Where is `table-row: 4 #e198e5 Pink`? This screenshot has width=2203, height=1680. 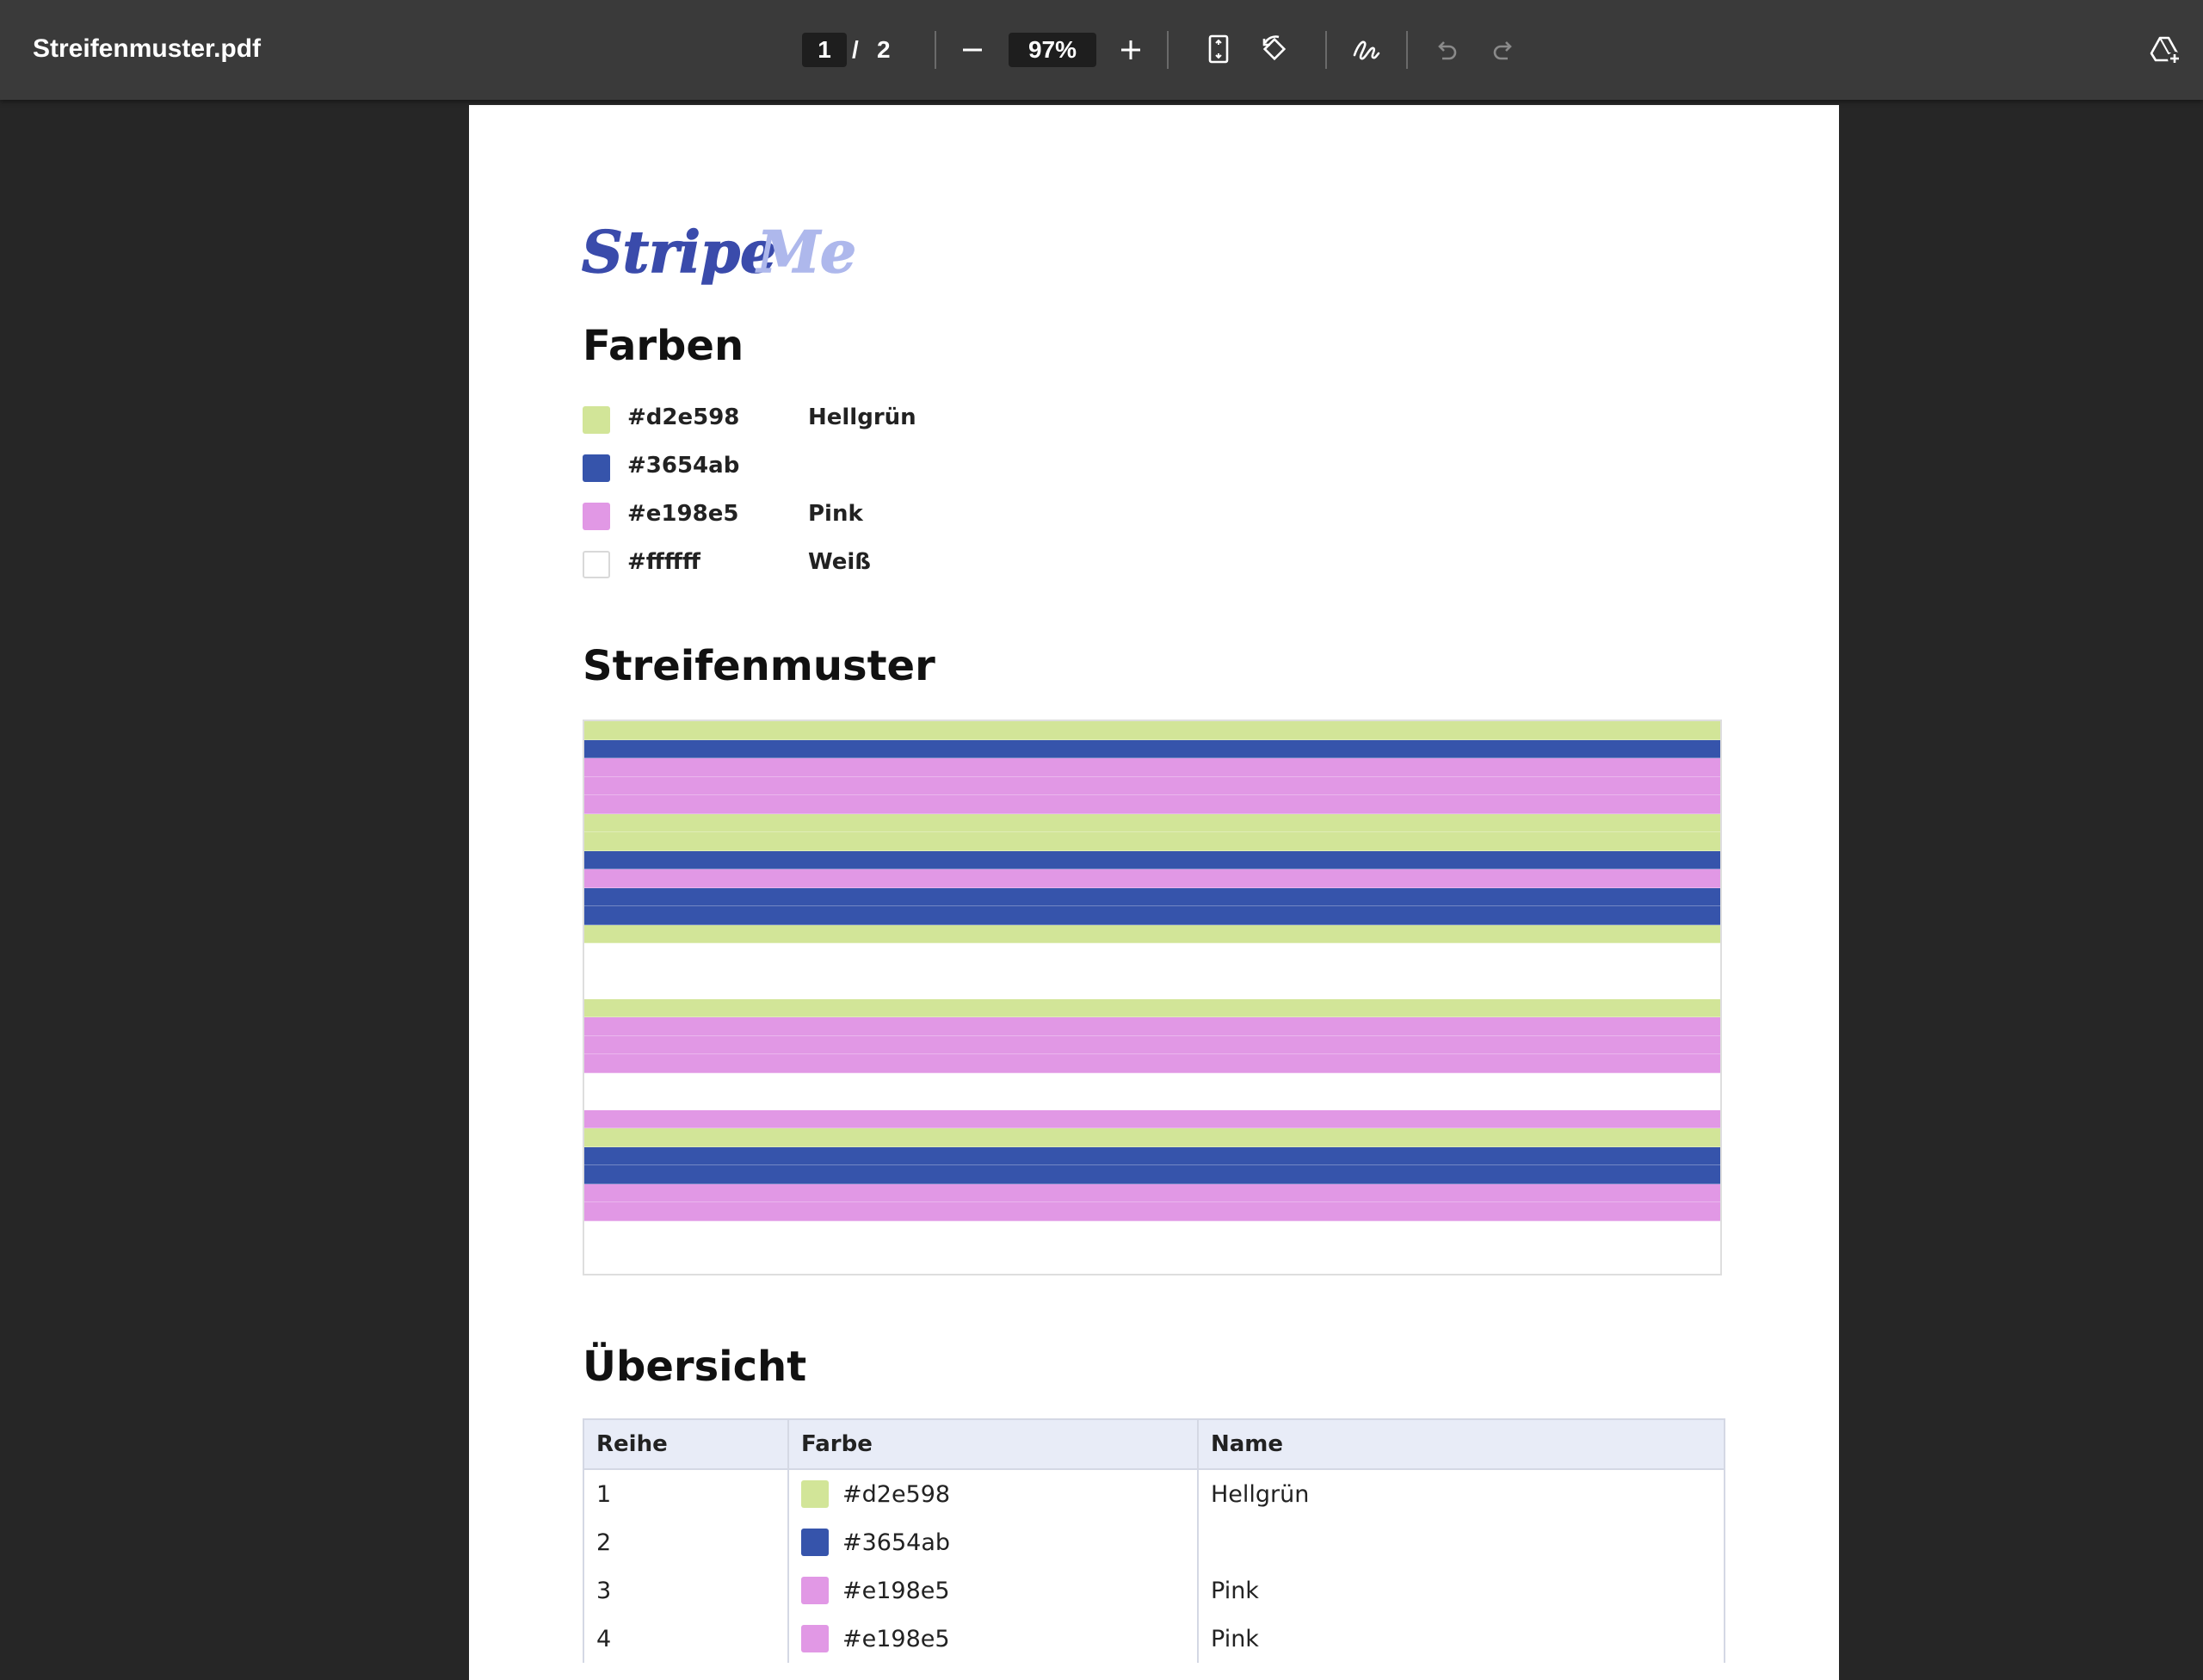 table-row: 4 #e198e5 Pink is located at coordinates (1154, 1639).